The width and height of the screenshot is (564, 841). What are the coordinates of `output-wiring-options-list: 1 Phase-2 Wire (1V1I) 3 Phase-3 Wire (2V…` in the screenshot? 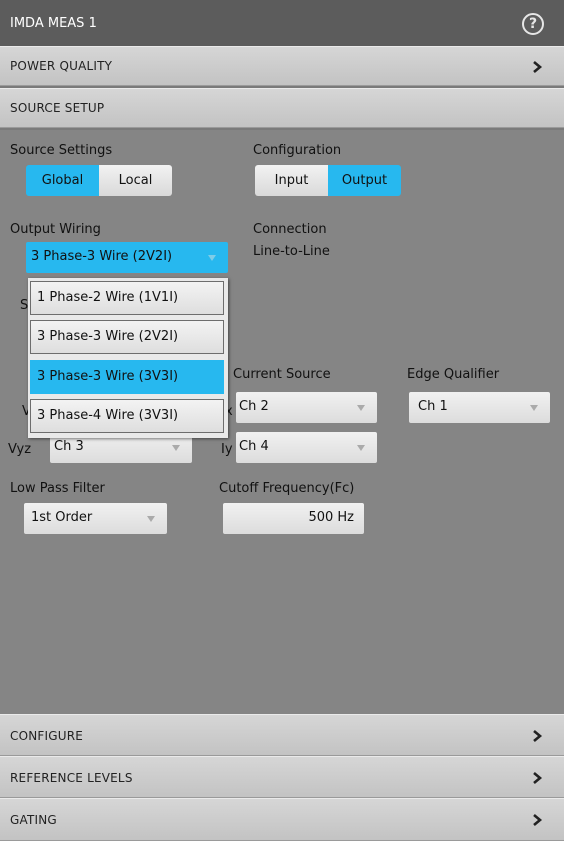 It's located at (128, 358).